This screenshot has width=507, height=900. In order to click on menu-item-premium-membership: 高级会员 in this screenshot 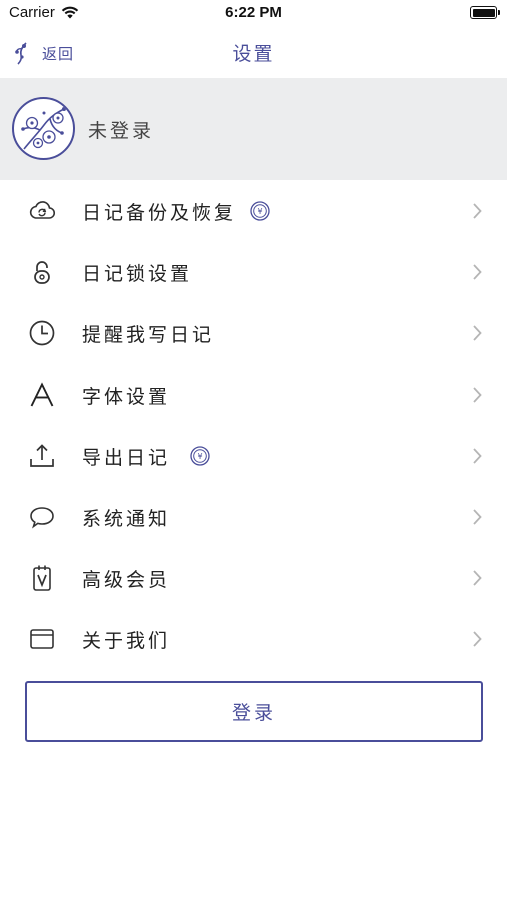, I will do `click(253, 577)`.